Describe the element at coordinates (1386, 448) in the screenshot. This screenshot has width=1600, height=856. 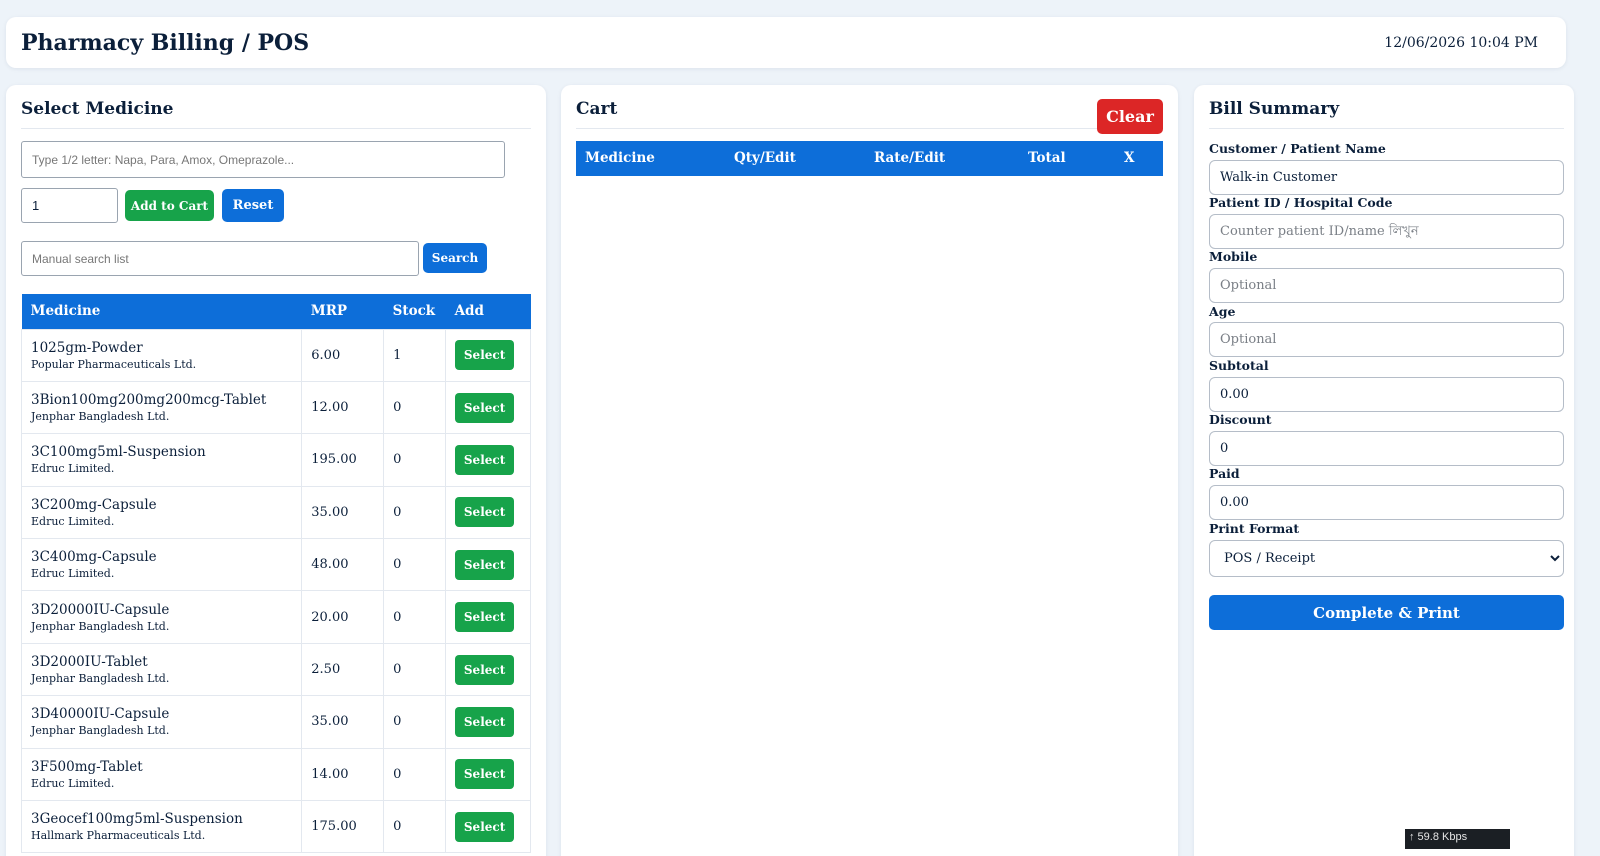
I see `discount-input` at that location.